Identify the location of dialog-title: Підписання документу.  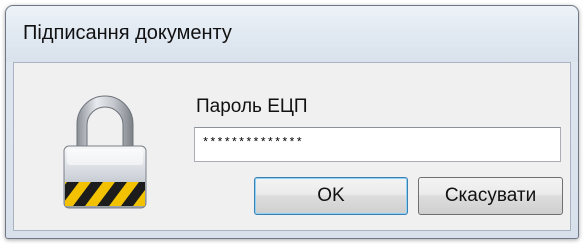
(127, 33).